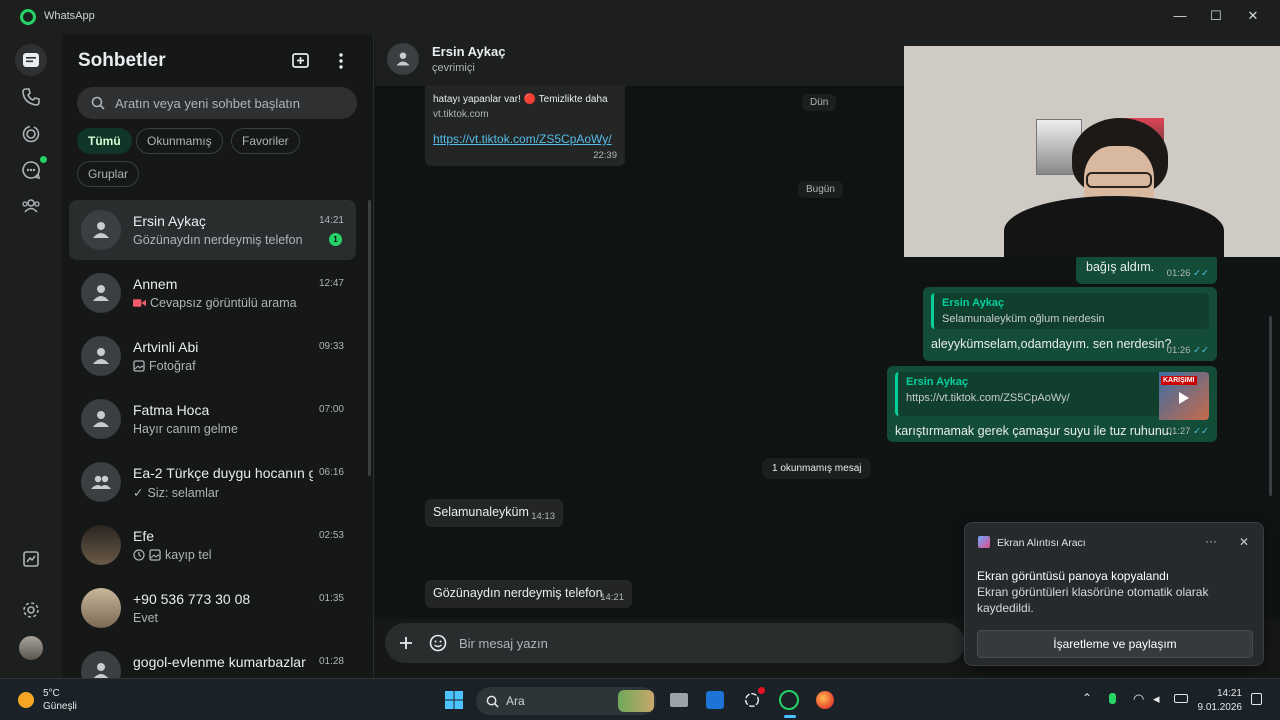 This screenshot has width=1280, height=720. I want to click on chat-preview-text: Cevapsız görüntülü arama, so click(223, 303).